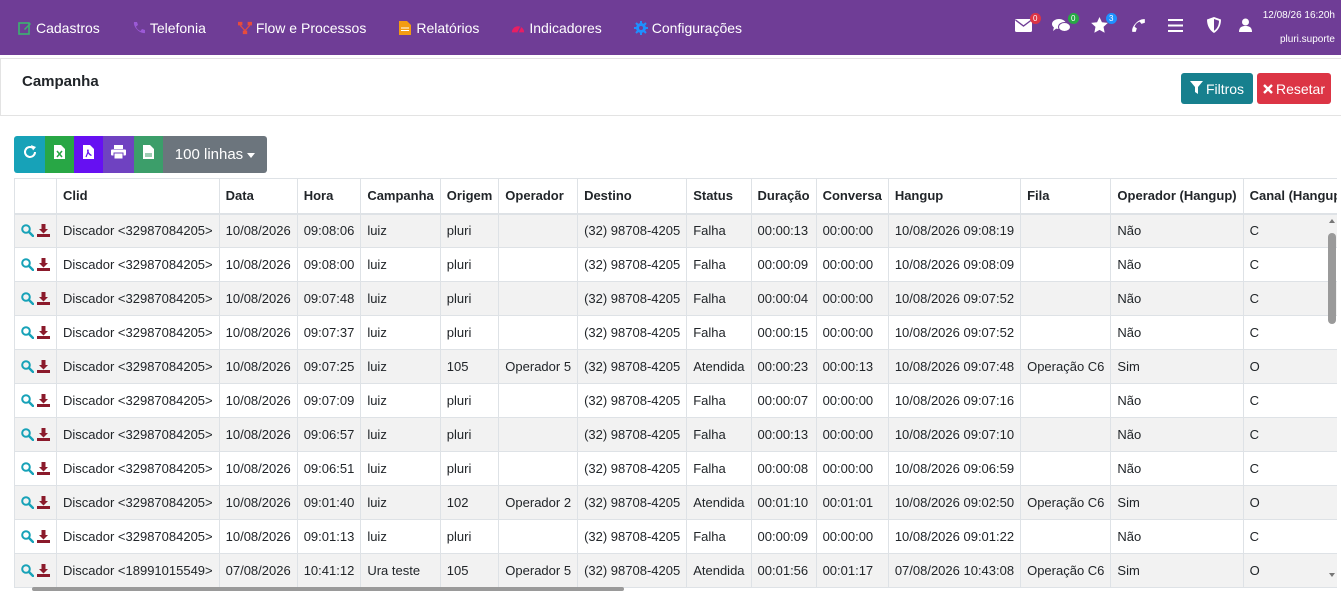  Describe the element at coordinates (405, 27) in the screenshot. I see `file-icon` at that location.